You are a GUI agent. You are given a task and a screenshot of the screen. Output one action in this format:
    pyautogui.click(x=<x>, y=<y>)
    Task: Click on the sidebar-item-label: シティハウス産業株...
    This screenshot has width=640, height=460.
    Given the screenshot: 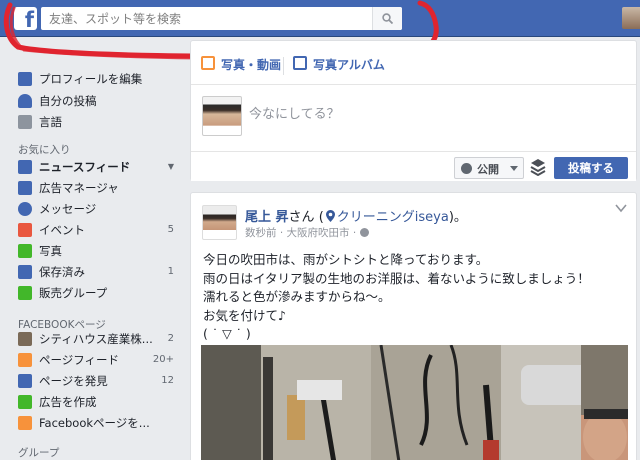 What is the action you would take?
    pyautogui.click(x=96, y=339)
    